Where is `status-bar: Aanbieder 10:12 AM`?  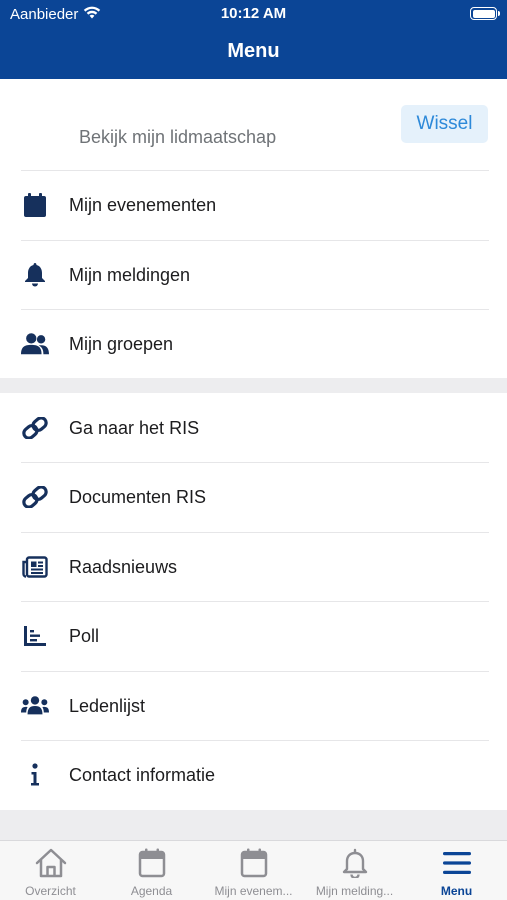 status-bar: Aanbieder 10:12 AM is located at coordinates (253, 14).